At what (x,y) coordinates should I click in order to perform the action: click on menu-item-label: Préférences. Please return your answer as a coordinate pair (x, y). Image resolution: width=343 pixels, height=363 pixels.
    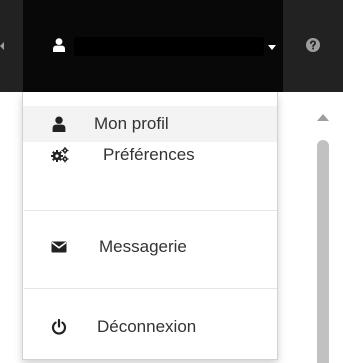
    Looking at the image, I should click on (149, 154).